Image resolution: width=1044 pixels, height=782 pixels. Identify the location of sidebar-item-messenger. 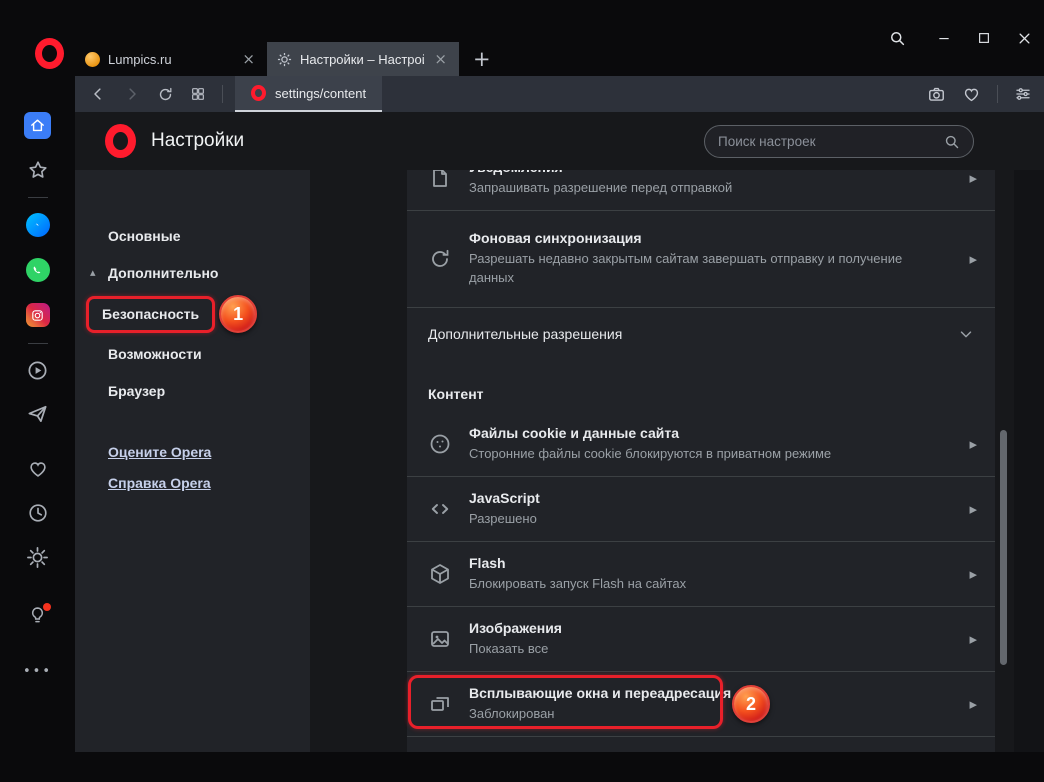
(37, 225).